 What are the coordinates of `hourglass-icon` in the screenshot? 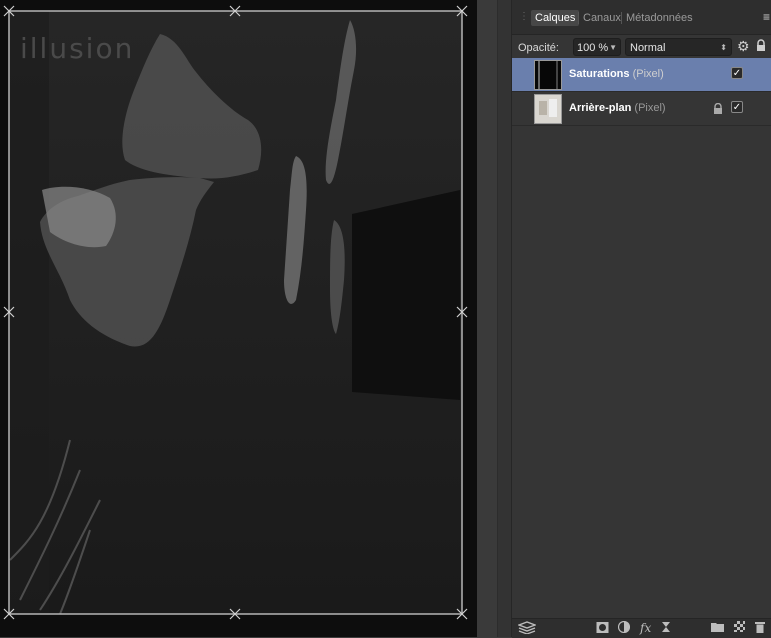 It's located at (666, 628).